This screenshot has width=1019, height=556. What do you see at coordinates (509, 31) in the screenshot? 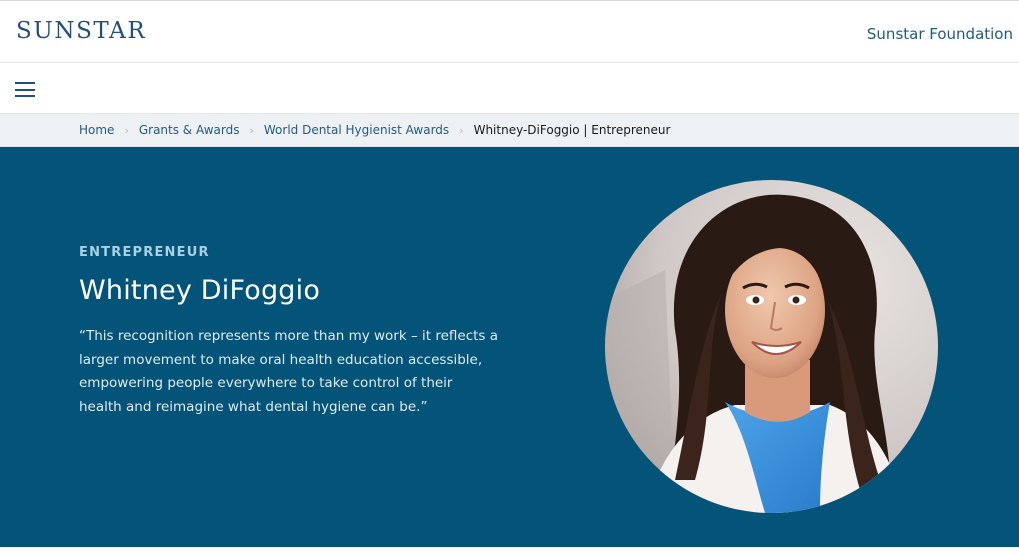
I see `site-header: SUNSTAR Sunstar Foundation` at bounding box center [509, 31].